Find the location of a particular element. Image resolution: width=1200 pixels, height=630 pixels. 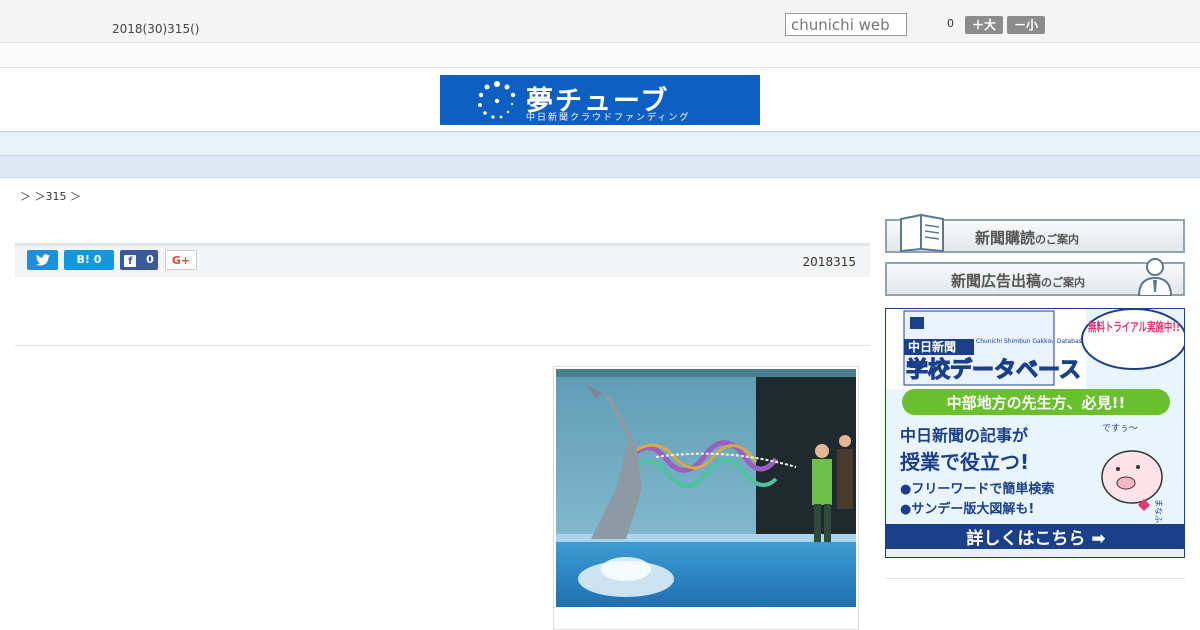

facebook-icon: f is located at coordinates (130, 261).